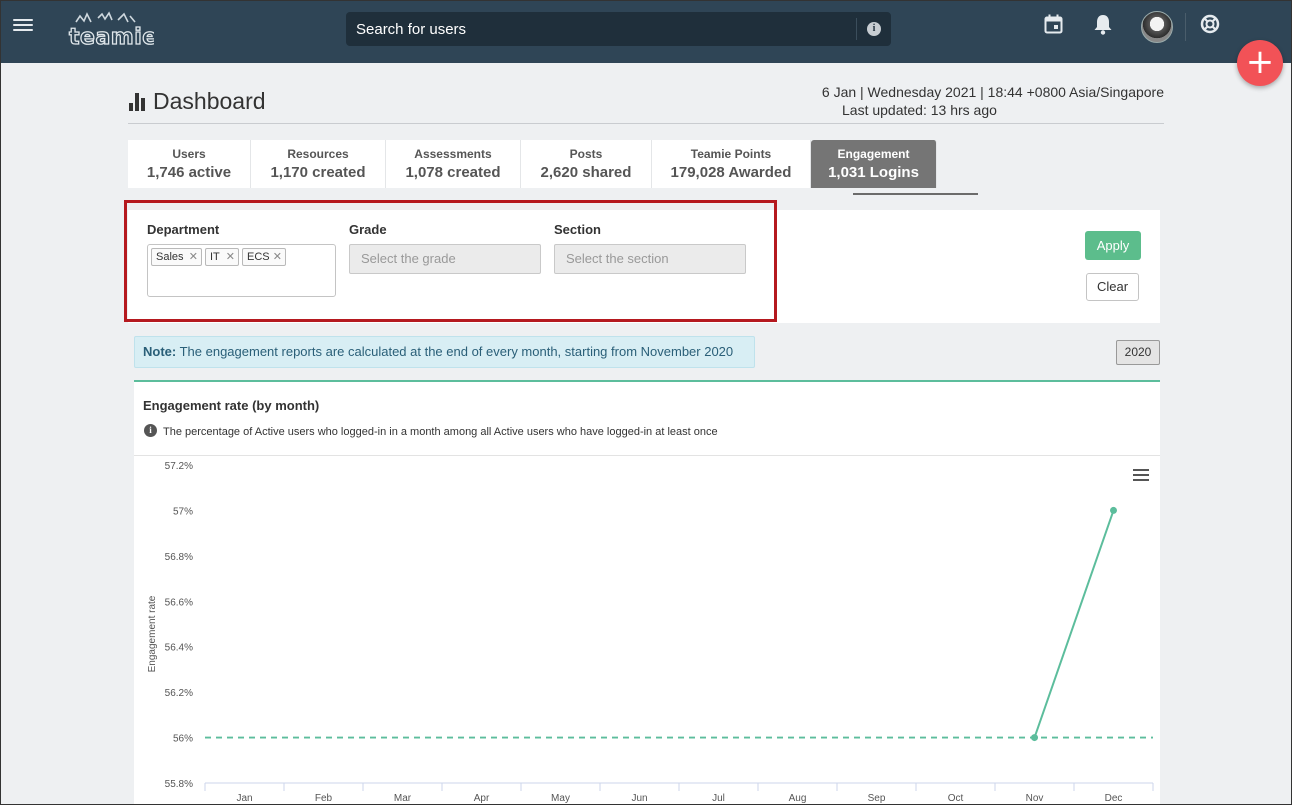  I want to click on x-tick-label: Apr, so click(482, 798).